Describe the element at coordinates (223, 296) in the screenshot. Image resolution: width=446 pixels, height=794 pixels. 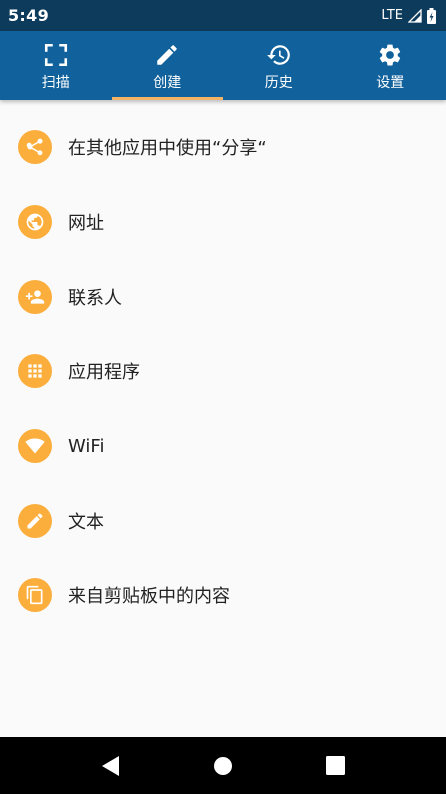
I see `list-item-contact: 联系人` at that location.